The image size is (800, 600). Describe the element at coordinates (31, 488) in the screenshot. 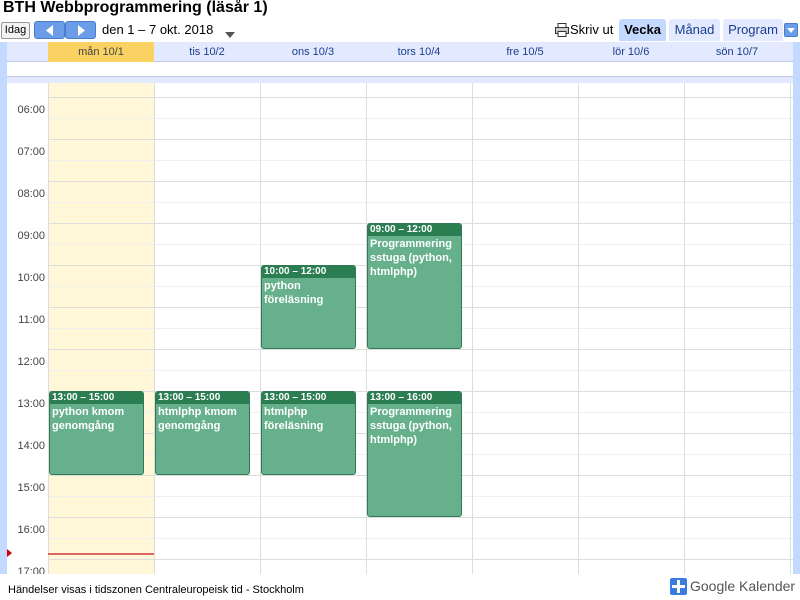

I see `hour-label: 15:00` at that location.